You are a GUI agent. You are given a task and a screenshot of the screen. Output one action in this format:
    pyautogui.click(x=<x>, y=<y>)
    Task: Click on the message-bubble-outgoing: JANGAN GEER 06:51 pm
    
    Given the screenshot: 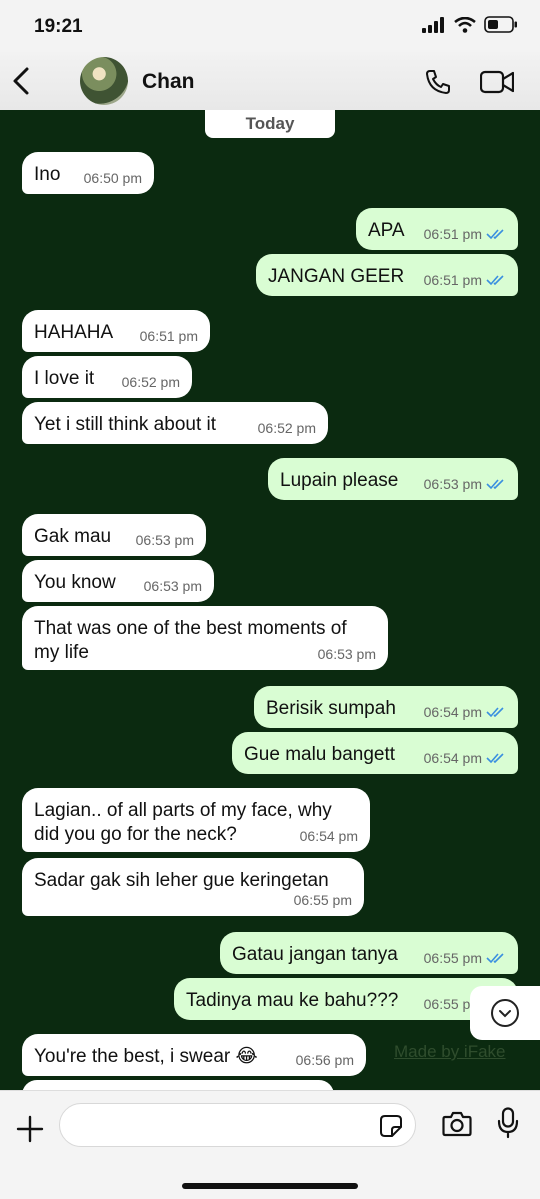 What is the action you would take?
    pyautogui.click(x=387, y=275)
    